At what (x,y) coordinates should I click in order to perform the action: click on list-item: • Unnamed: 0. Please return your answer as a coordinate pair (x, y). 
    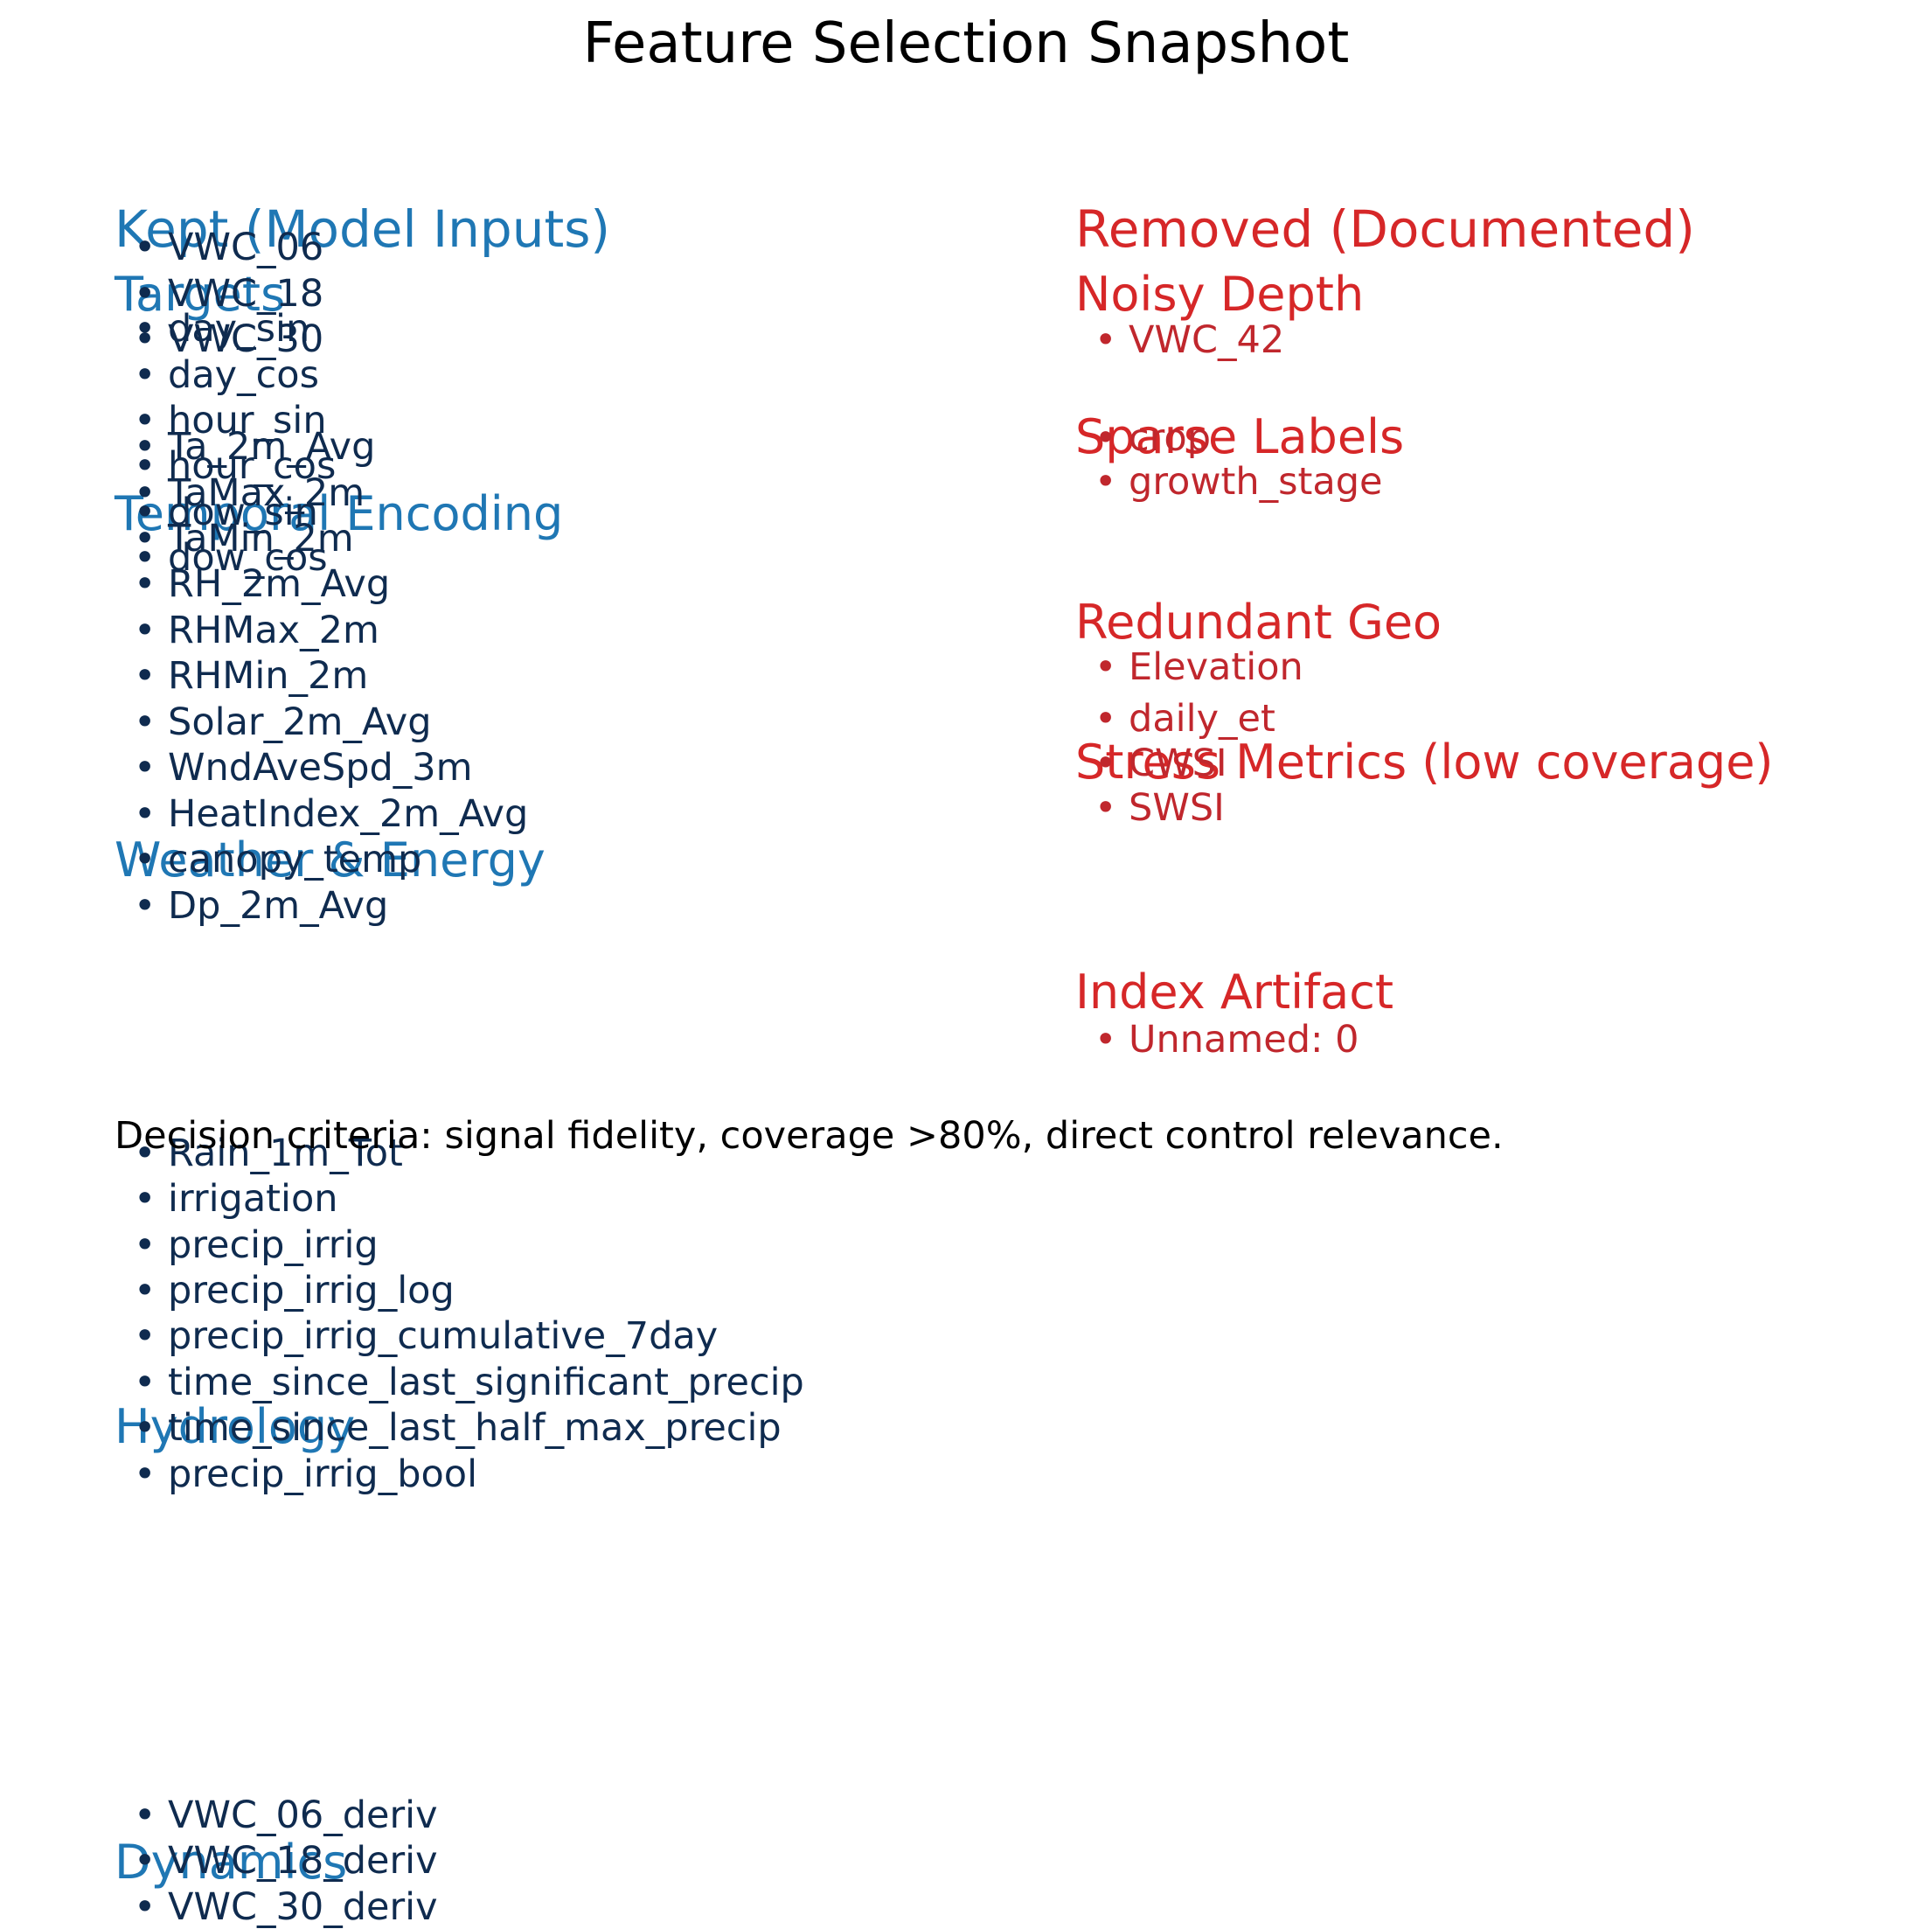
    Looking at the image, I should click on (1227, 1040).